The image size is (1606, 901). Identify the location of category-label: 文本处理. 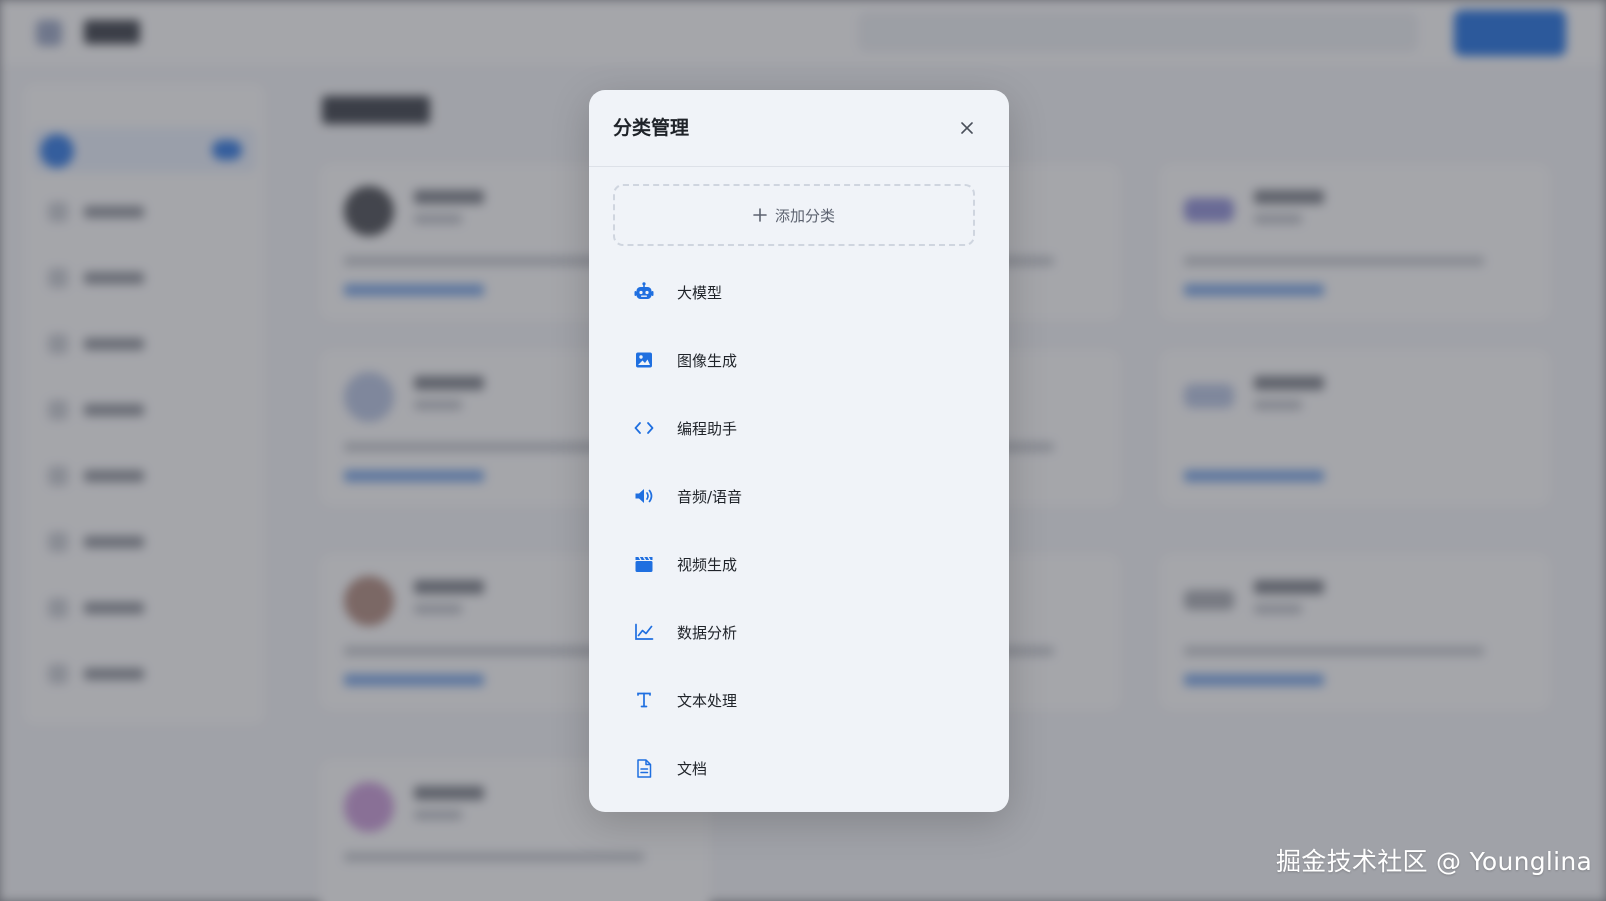
(707, 700).